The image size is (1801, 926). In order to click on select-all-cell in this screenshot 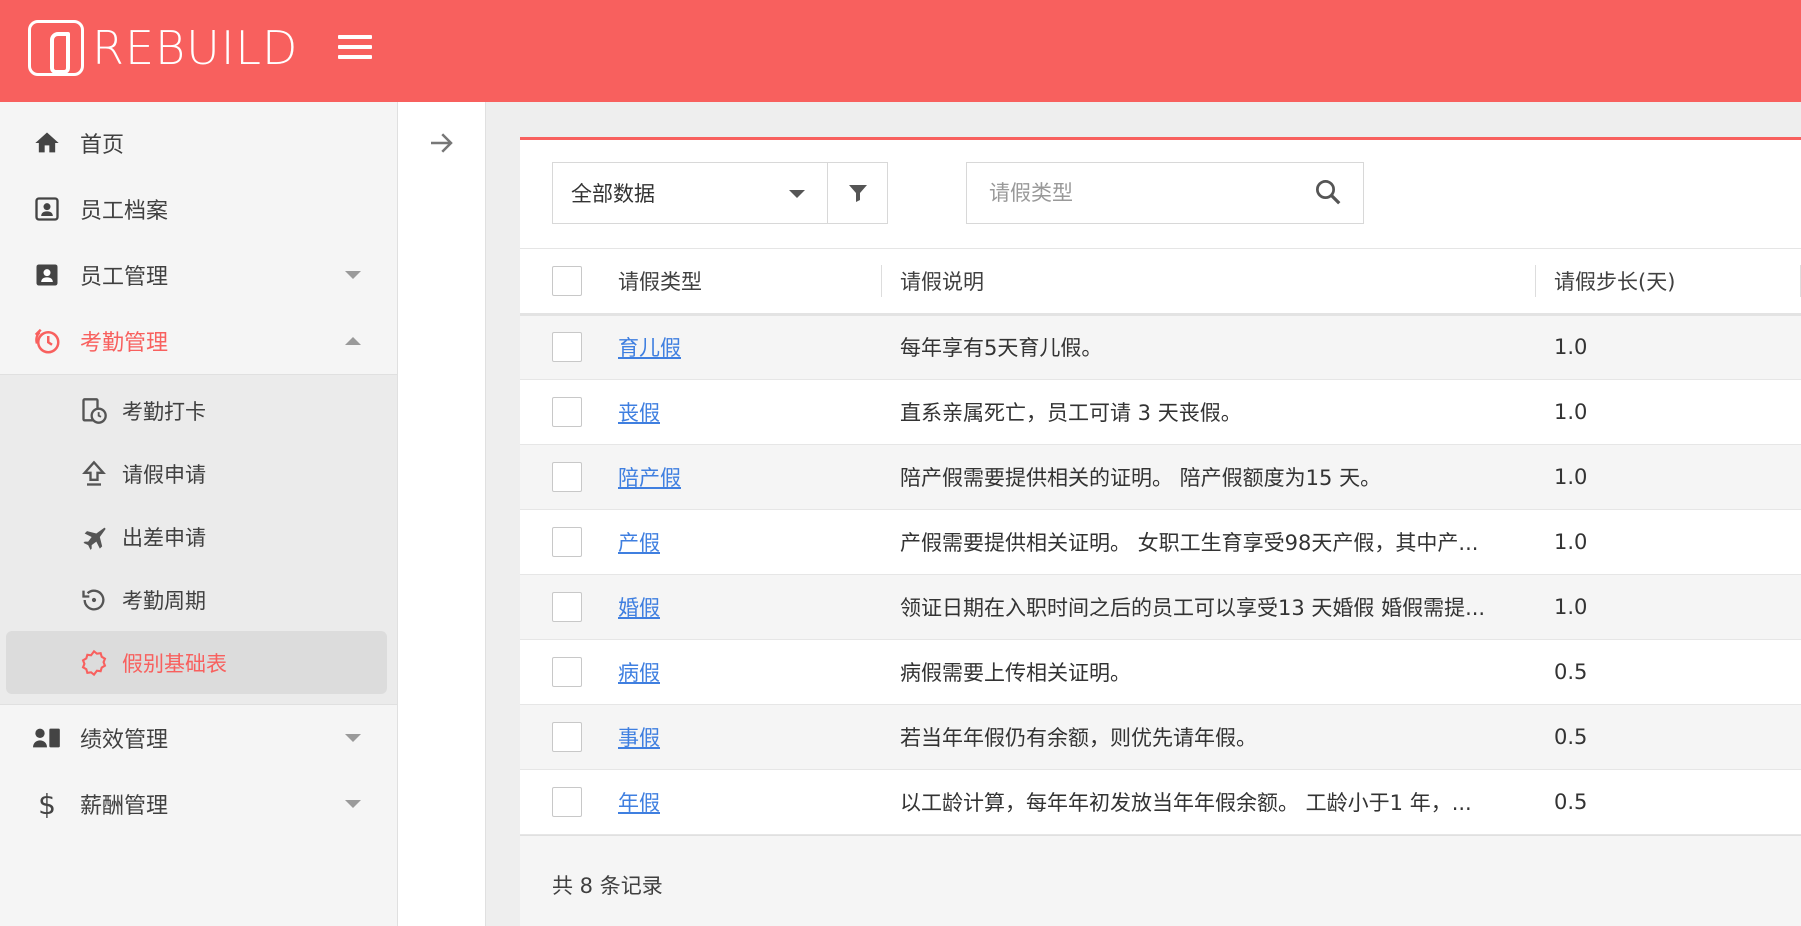, I will do `click(569, 281)`.